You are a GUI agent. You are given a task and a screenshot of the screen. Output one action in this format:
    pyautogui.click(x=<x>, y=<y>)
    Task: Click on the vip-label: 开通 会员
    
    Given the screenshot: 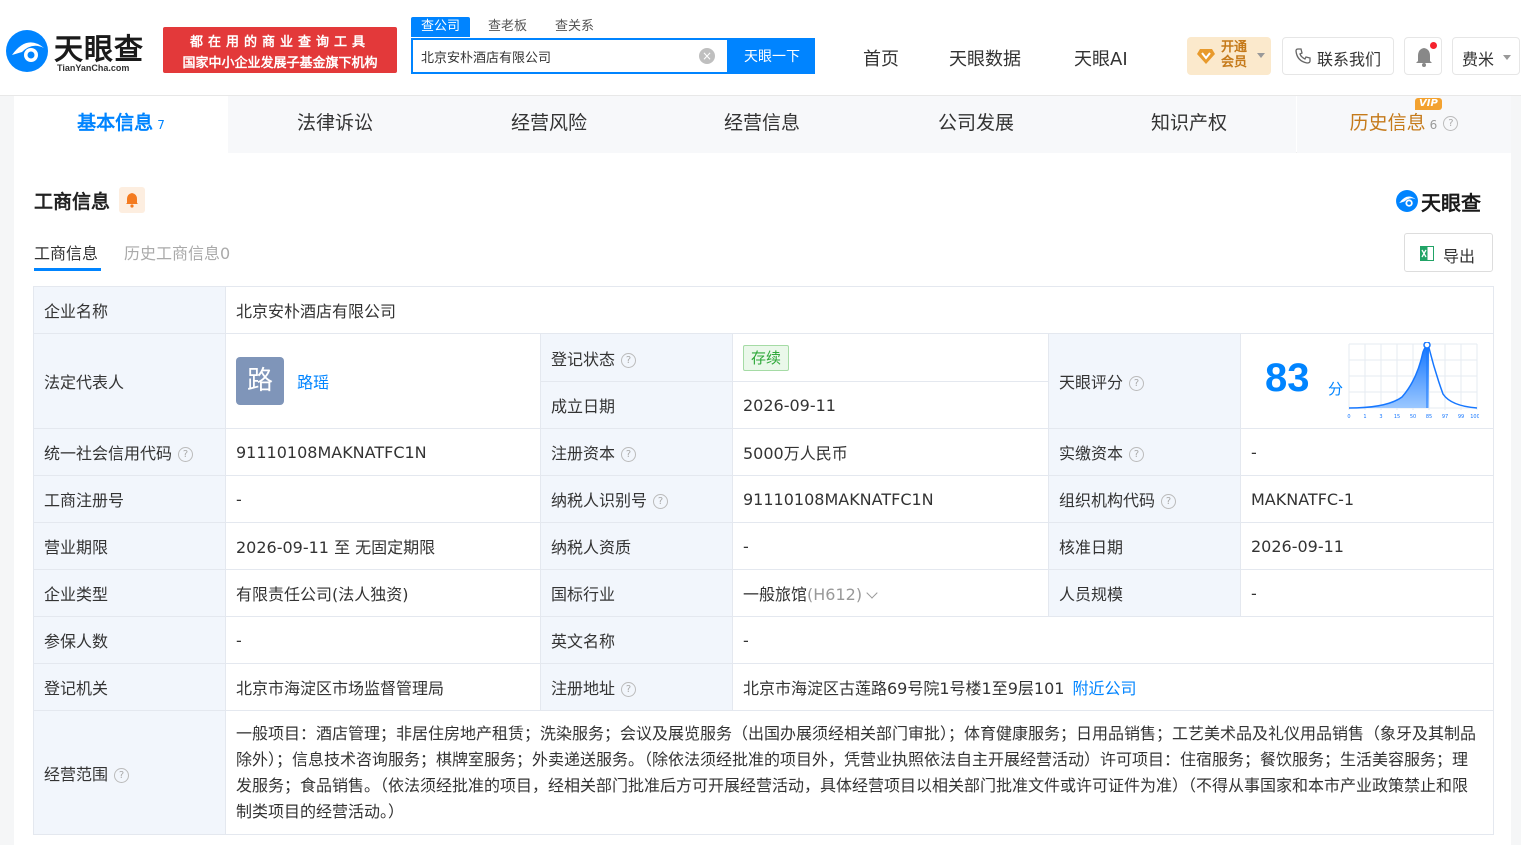 What is the action you would take?
    pyautogui.click(x=1234, y=55)
    